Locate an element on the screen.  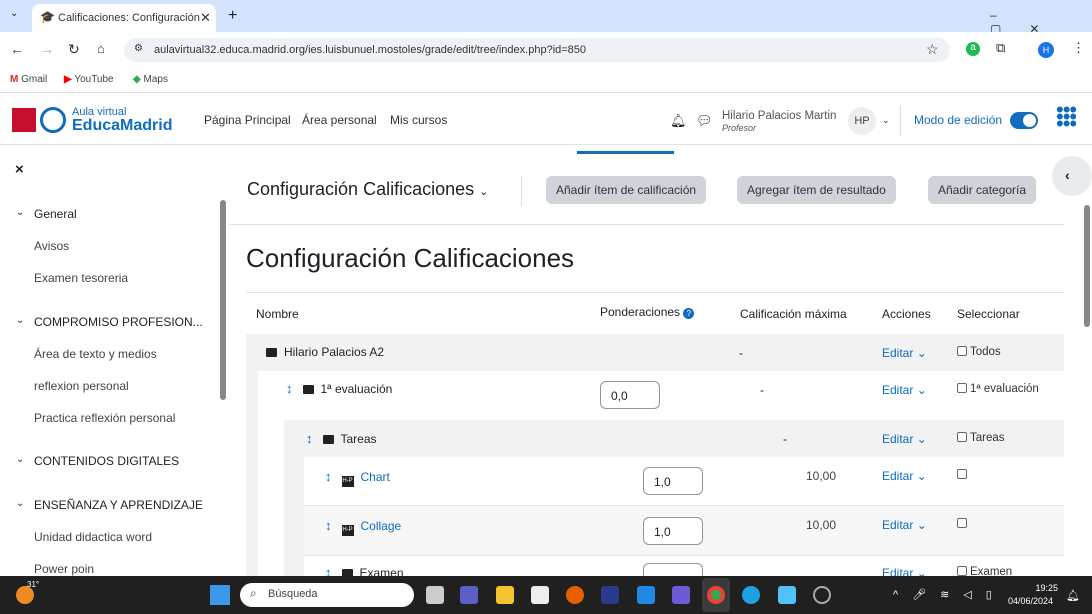
edit-mode-toggle is located at coordinates (1024, 120).